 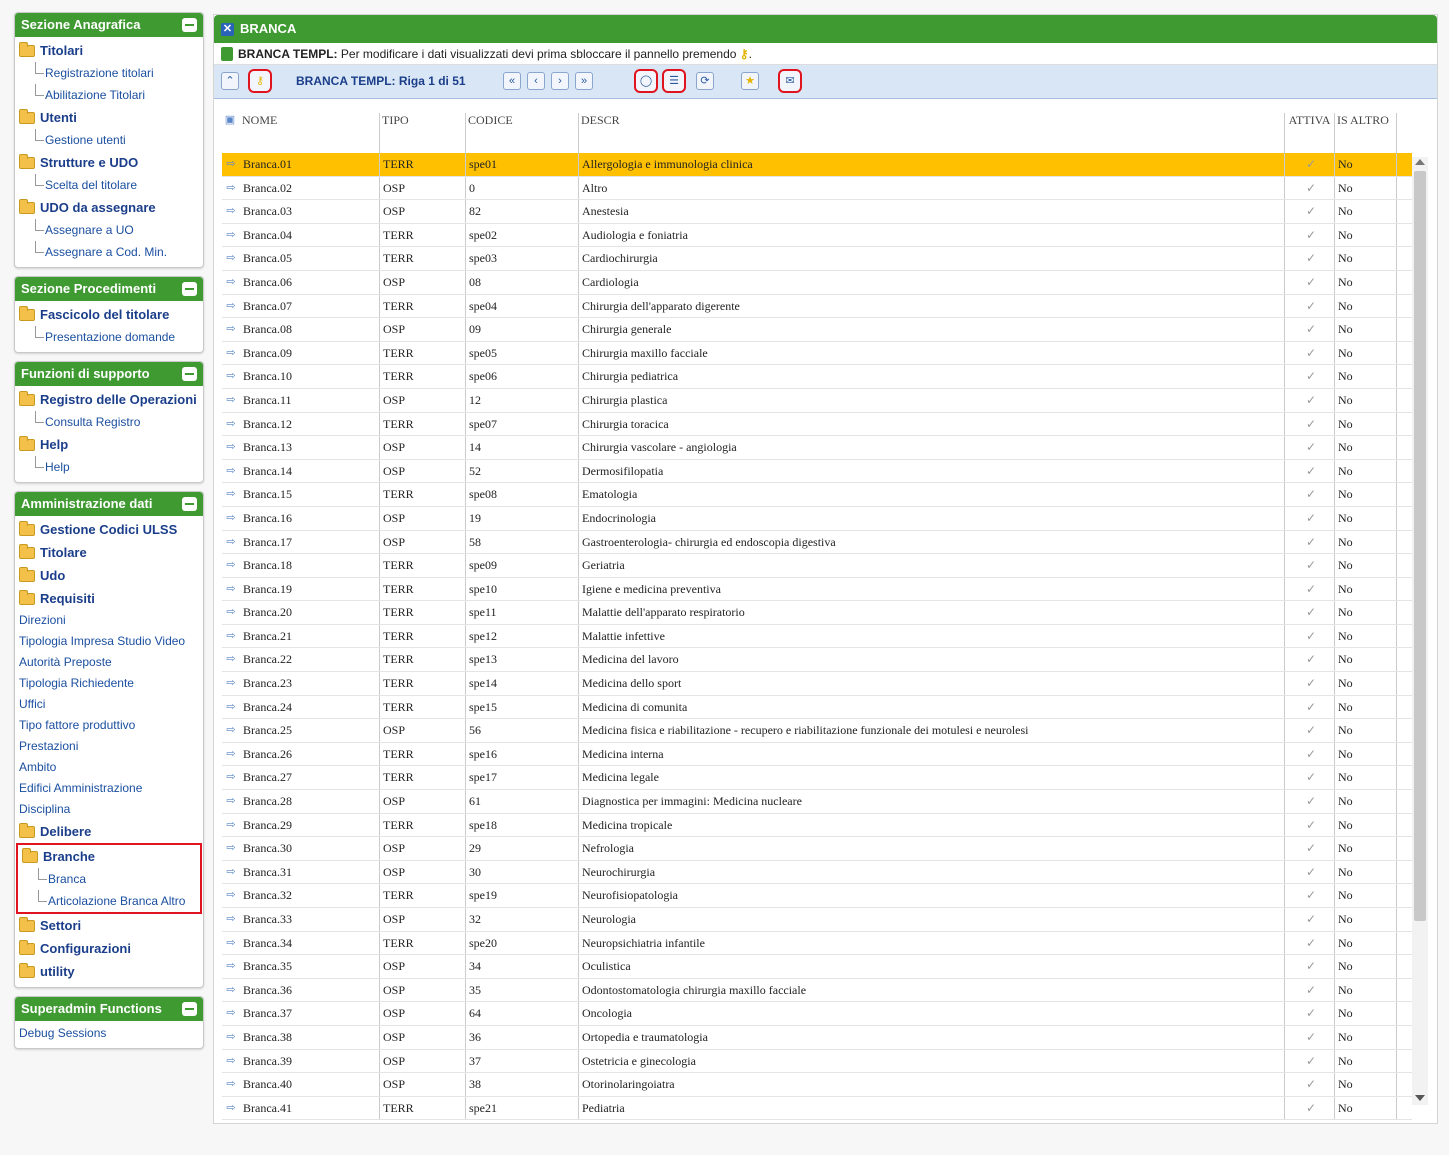 What do you see at coordinates (109, 1009) in the screenshot?
I see `panel-superadmin-header: Superadmin Functions` at bounding box center [109, 1009].